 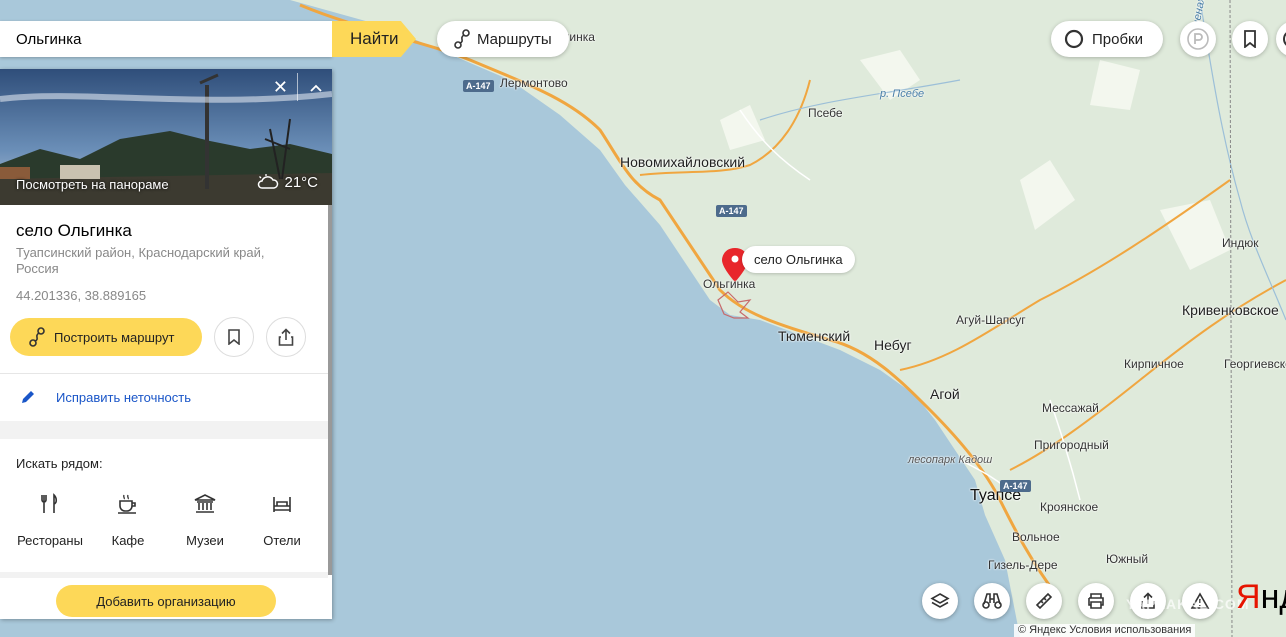 I want to click on traffic-label: Пробки, so click(x=1117, y=39).